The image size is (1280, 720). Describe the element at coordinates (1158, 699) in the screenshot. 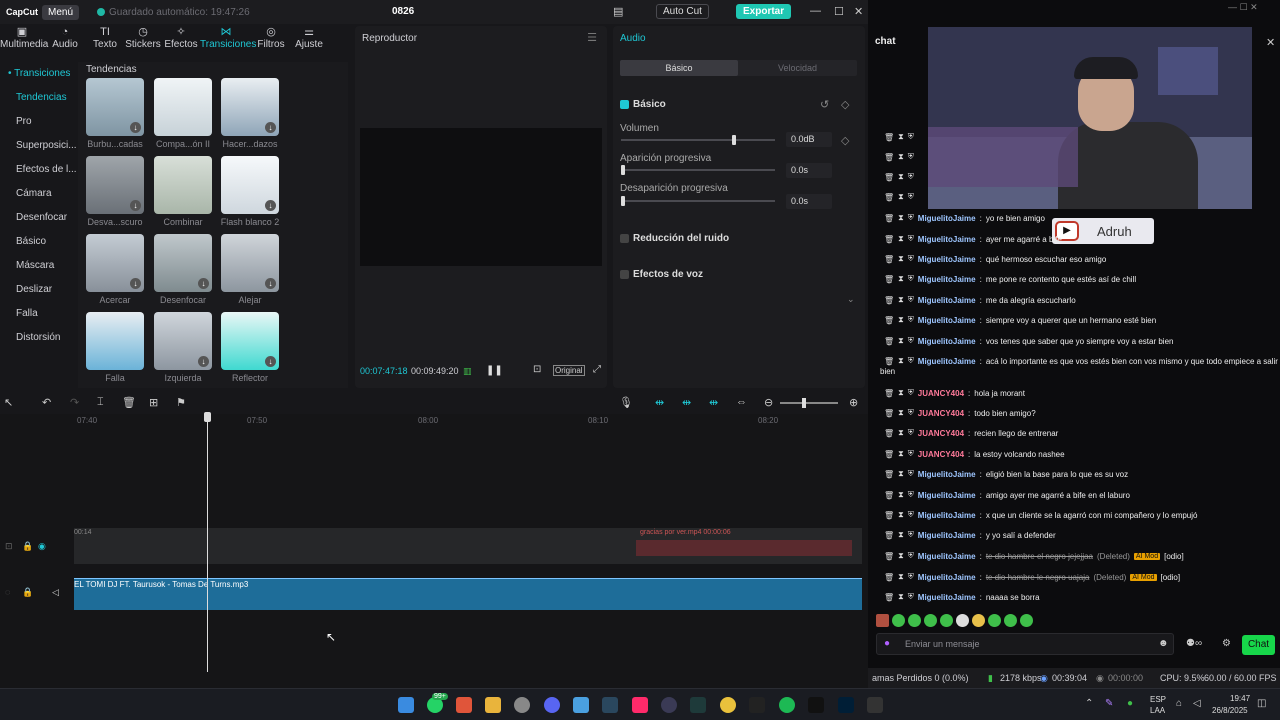

I see `language: ESP` at that location.